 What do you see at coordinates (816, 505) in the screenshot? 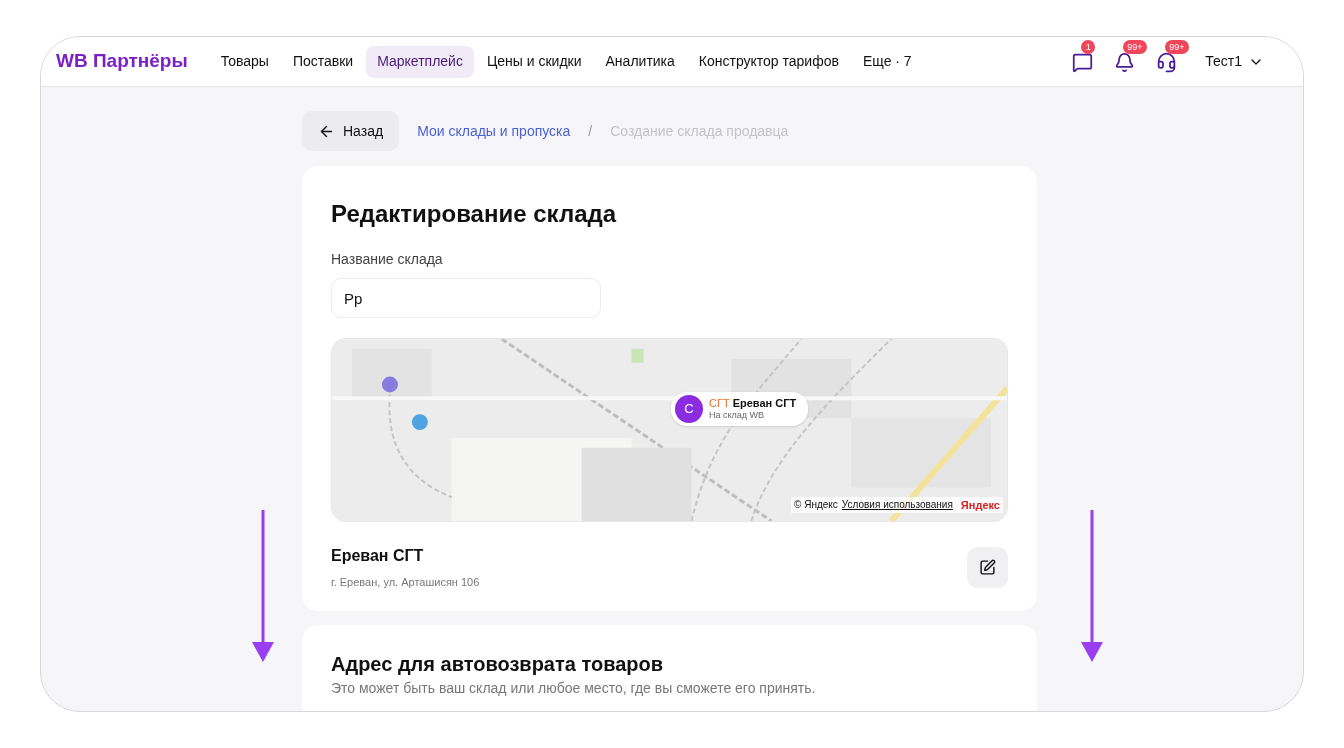
I see `map-copyright: © Яндекс` at bounding box center [816, 505].